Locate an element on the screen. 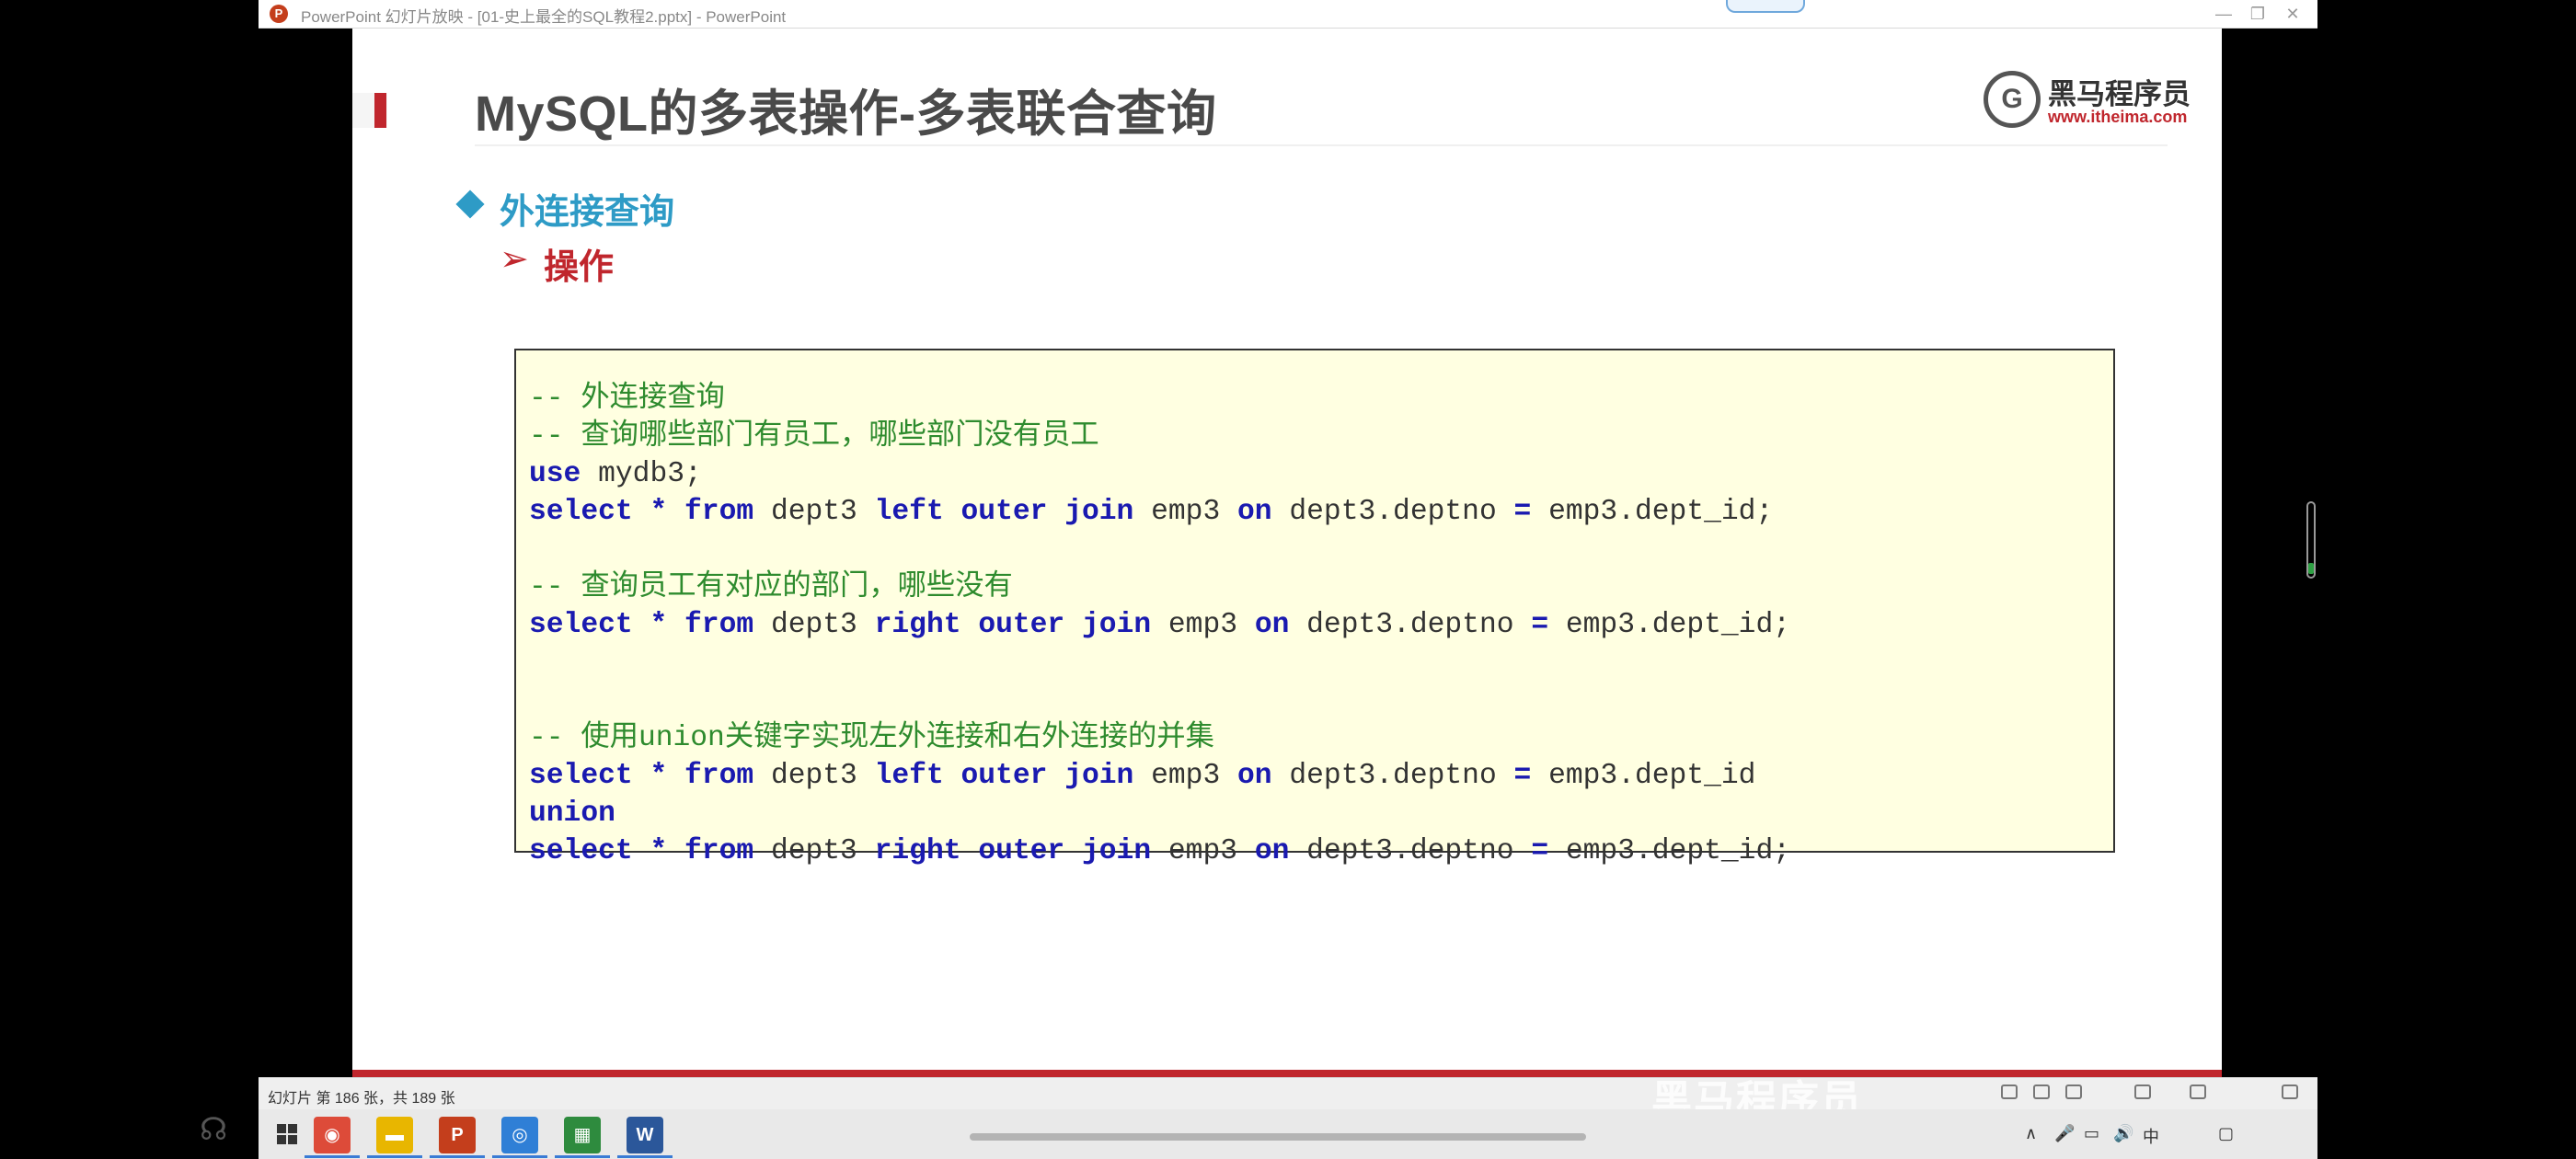 This screenshot has height=1159, width=2576. show-hidden-icons: ∧ is located at coordinates (2031, 1133).